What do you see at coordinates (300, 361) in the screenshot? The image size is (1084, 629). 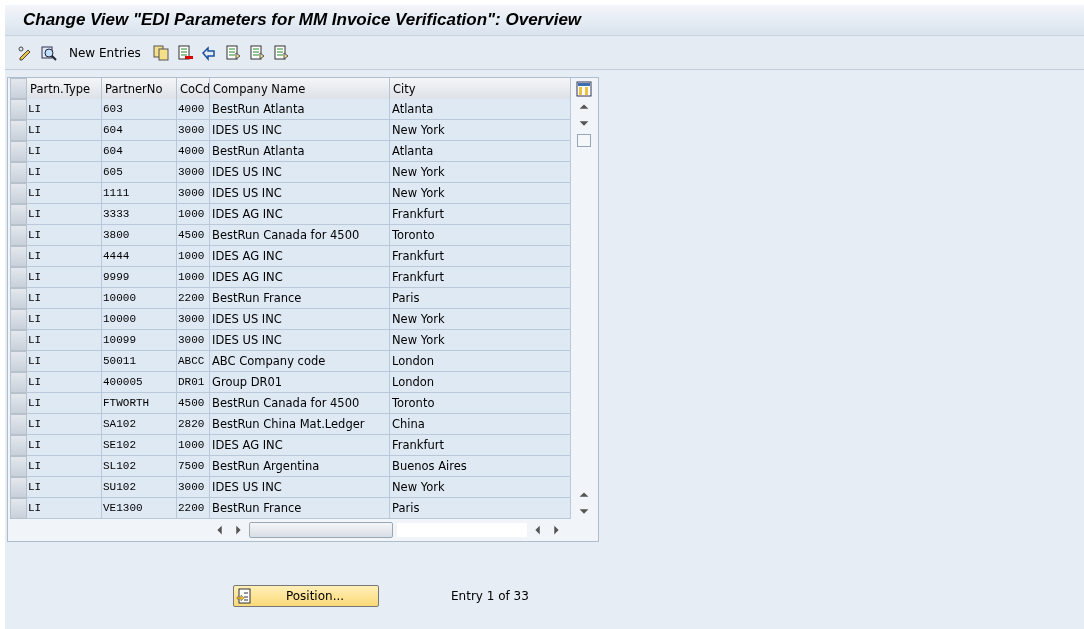 I see `table-cell: ABC Company code` at bounding box center [300, 361].